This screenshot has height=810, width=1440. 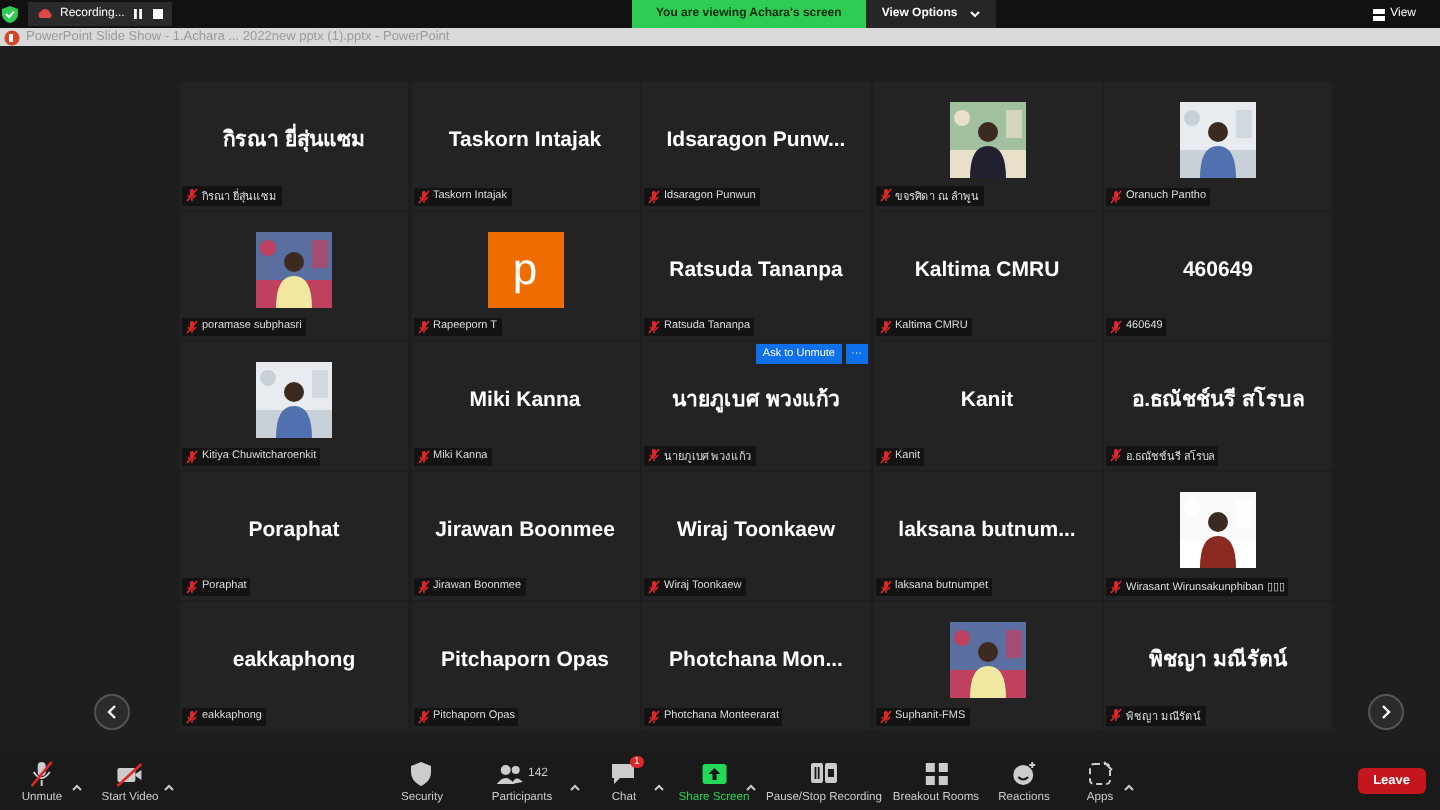 What do you see at coordinates (756, 530) in the screenshot?
I see `participant-display-name: Wiraj Toonkaew` at bounding box center [756, 530].